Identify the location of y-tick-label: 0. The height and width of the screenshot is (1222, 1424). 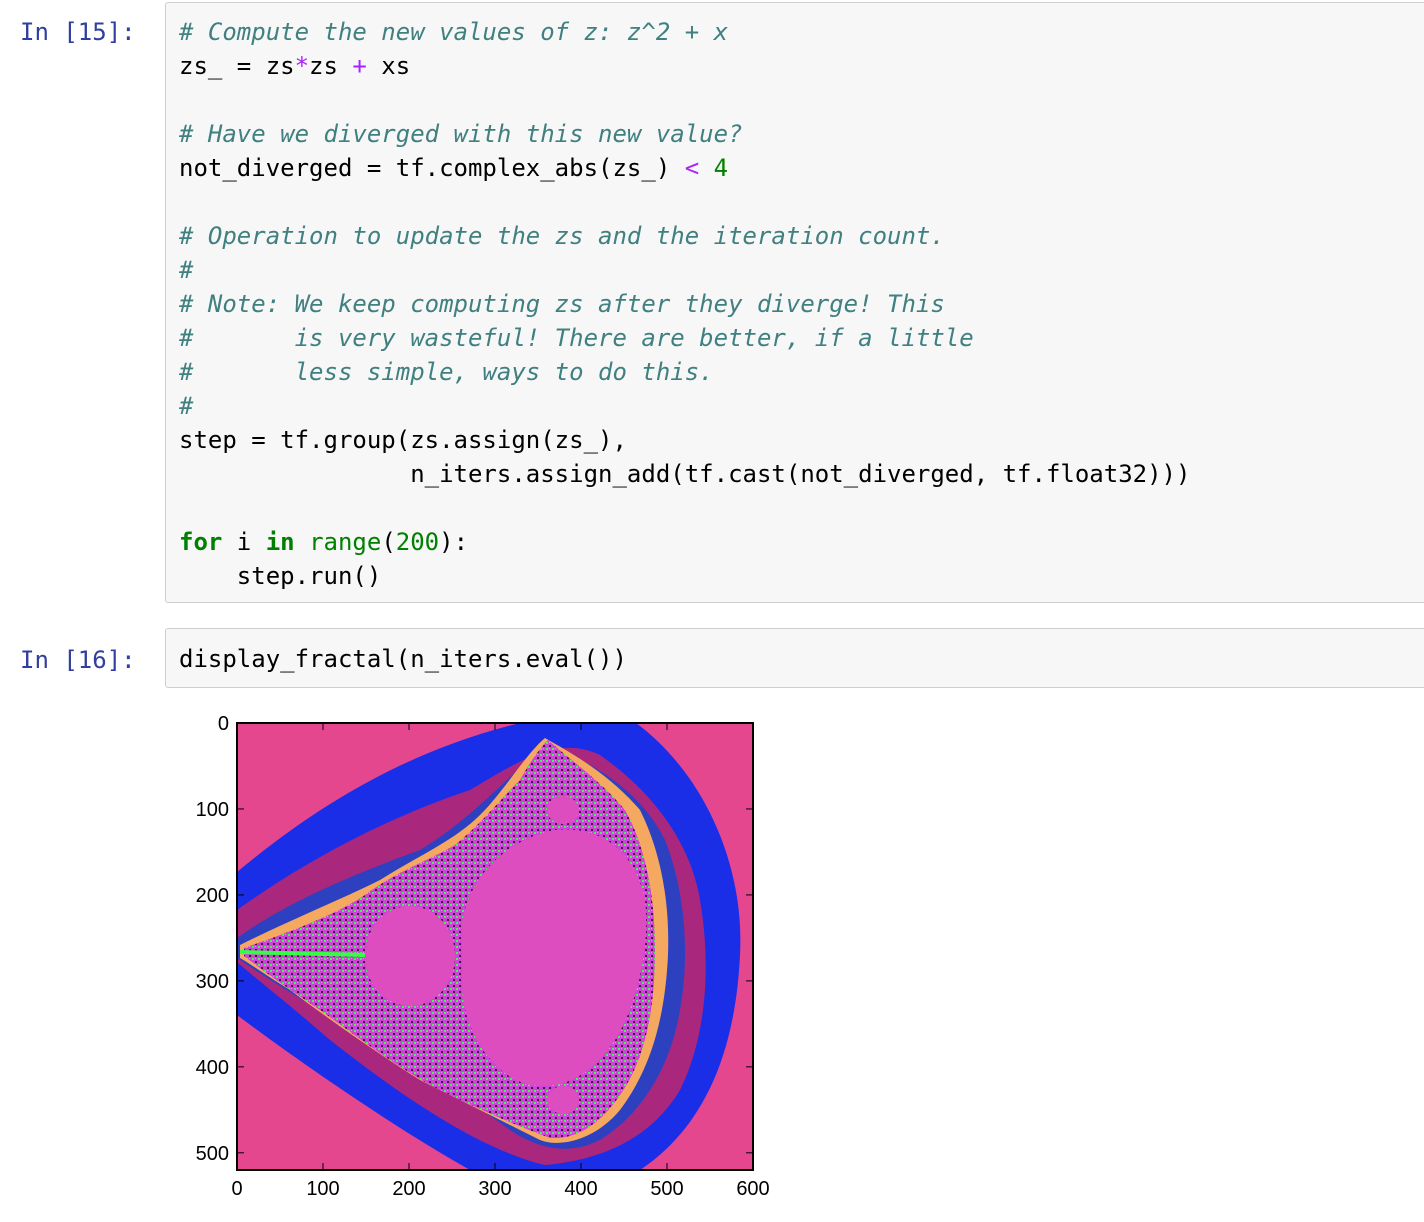
(223, 724).